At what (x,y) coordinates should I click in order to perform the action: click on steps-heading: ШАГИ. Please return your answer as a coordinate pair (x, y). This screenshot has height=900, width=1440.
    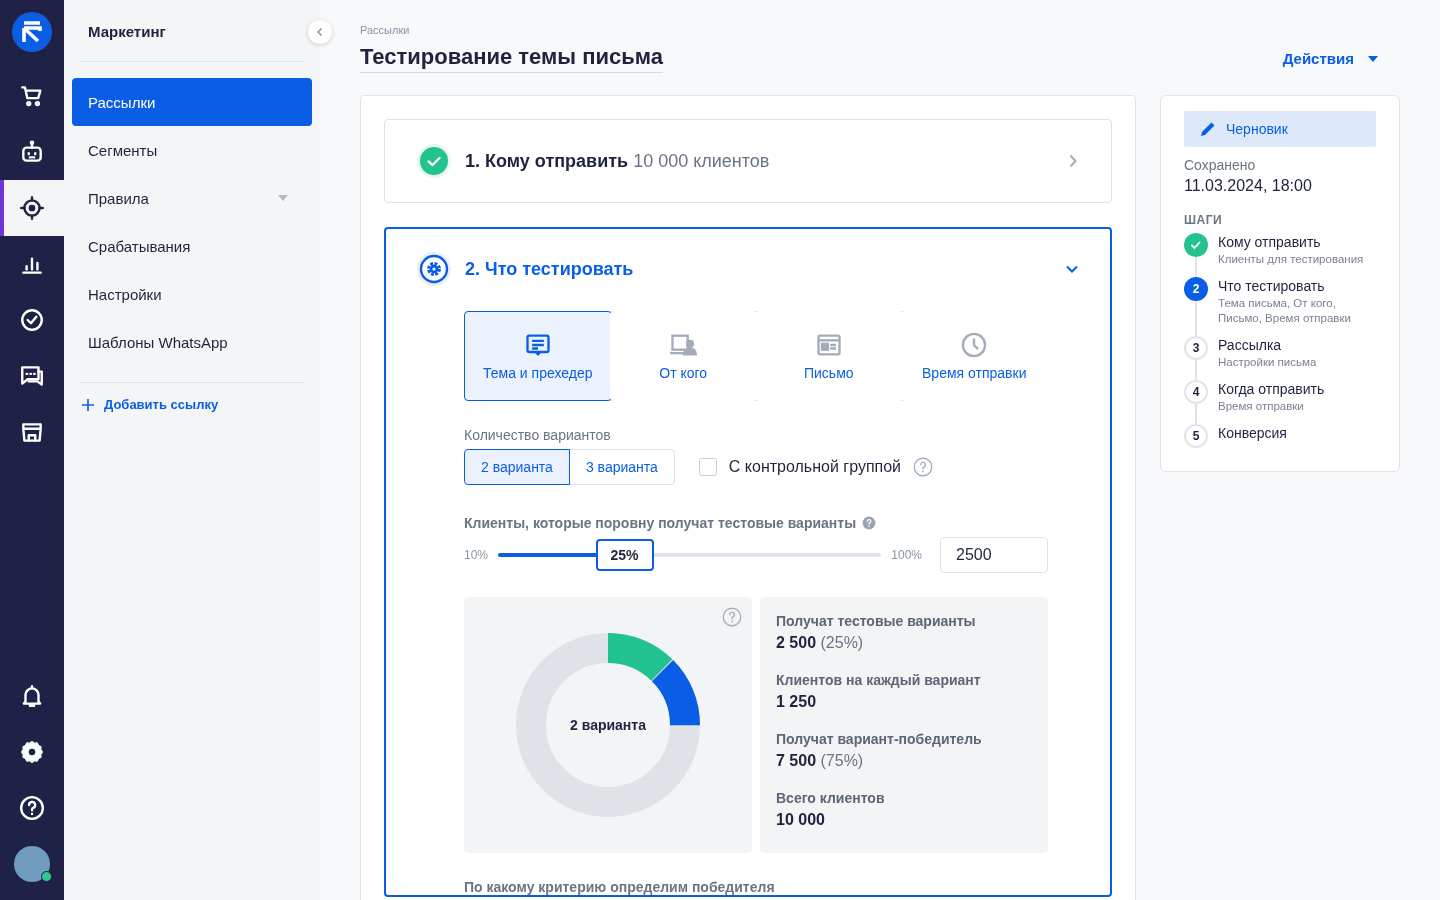
    Looking at the image, I should click on (1204, 220).